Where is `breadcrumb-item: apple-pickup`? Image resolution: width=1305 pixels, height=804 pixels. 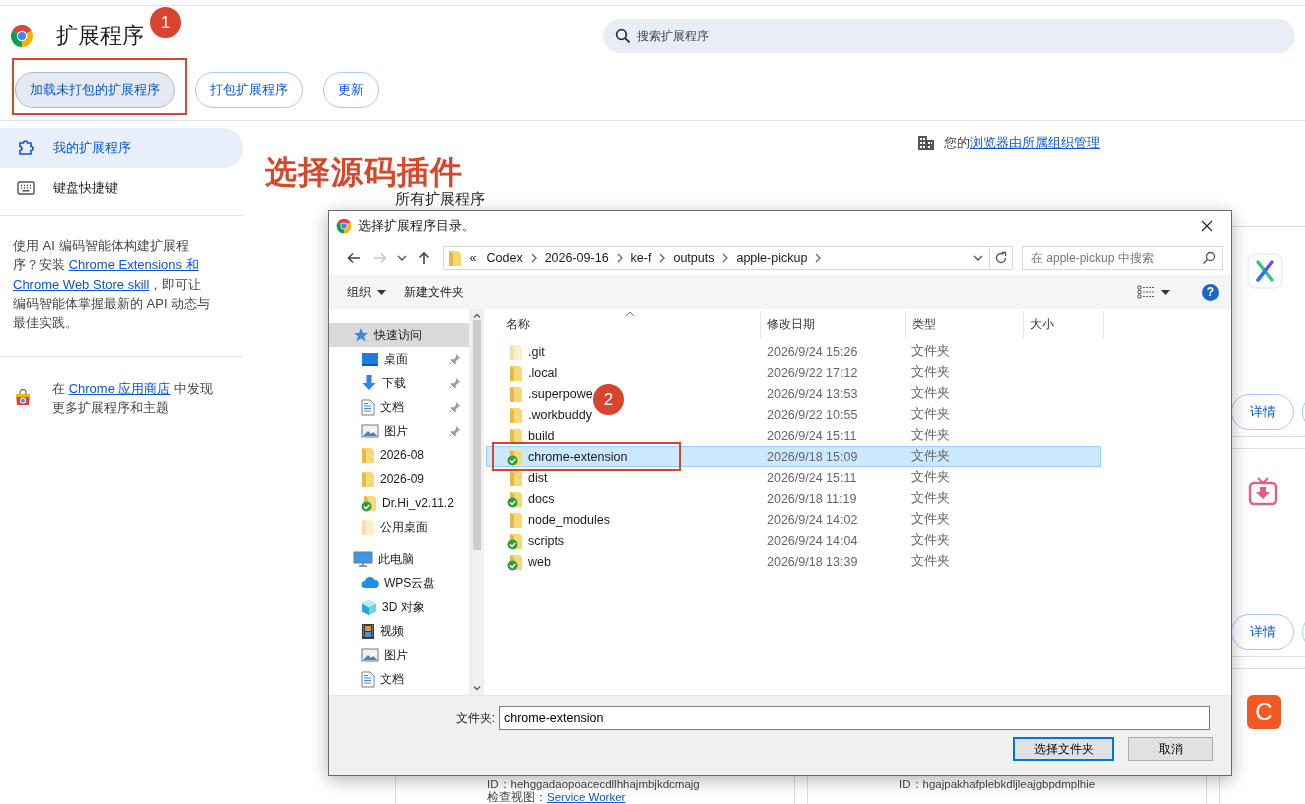
breadcrumb-item: apple-pickup is located at coordinates (772, 258).